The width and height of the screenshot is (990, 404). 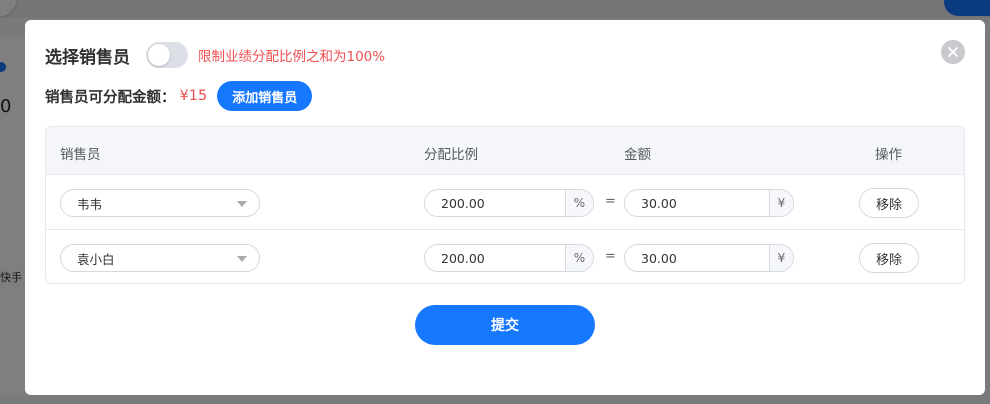 What do you see at coordinates (160, 203) in the screenshot?
I see `salesperson-select: 韦韦` at bounding box center [160, 203].